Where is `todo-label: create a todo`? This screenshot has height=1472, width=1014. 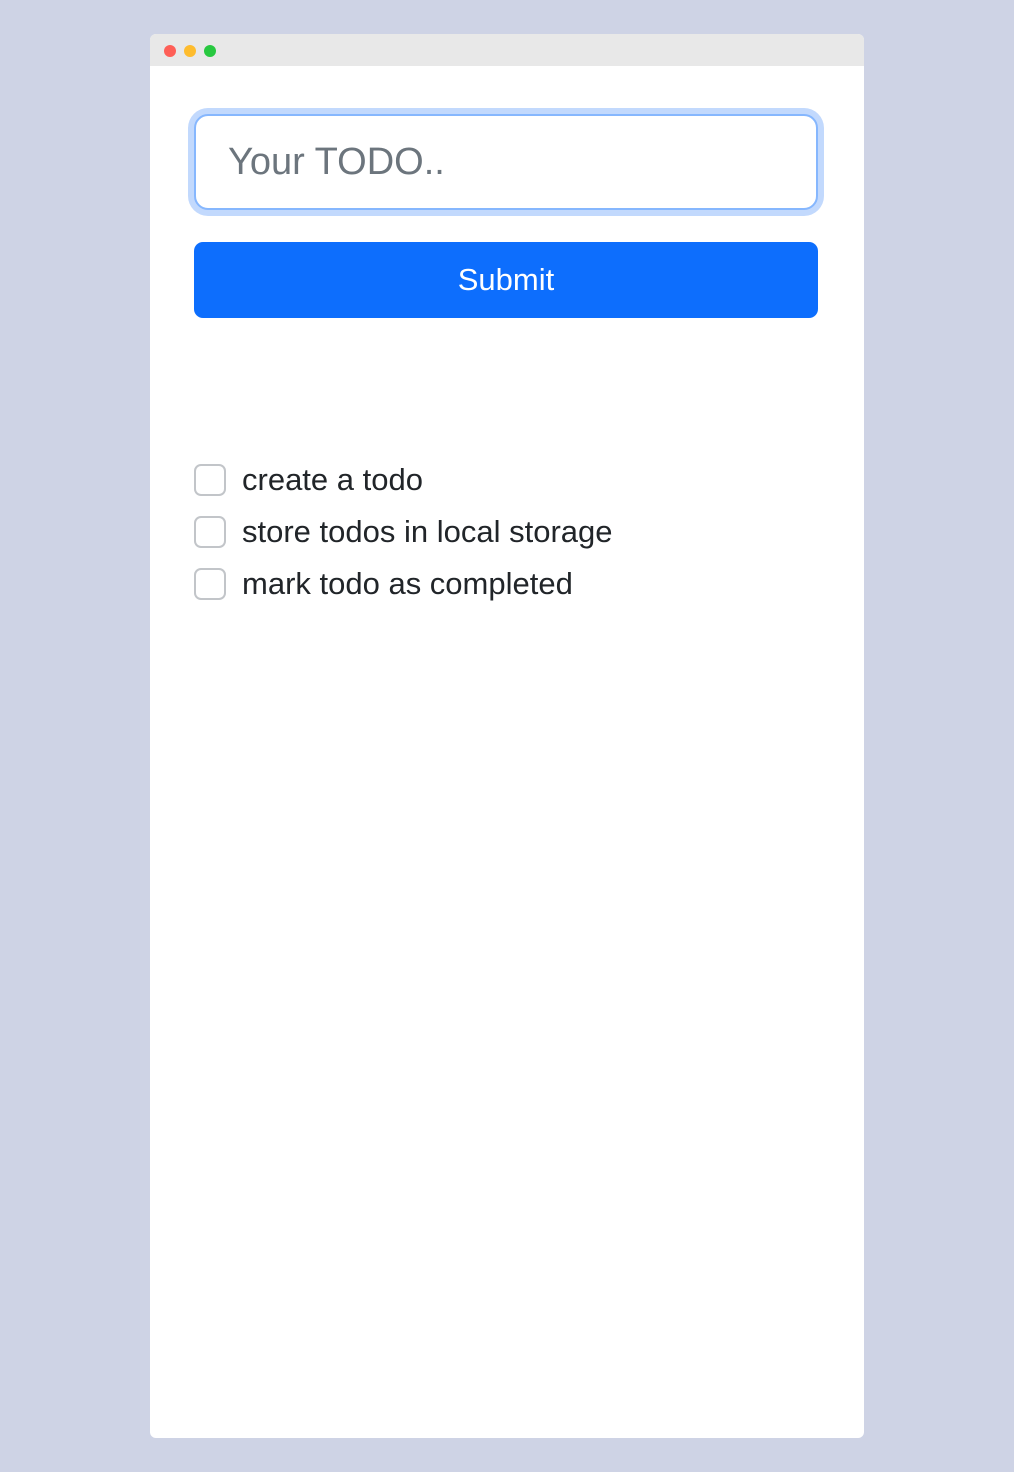
todo-label: create a todo is located at coordinates (332, 479).